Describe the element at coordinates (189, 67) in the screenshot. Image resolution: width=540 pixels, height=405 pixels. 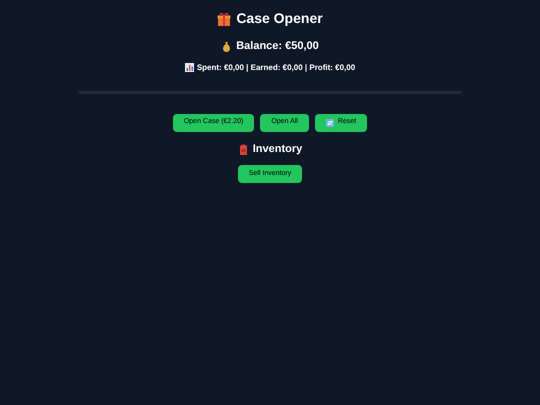
I see `bar-chart-icon` at that location.